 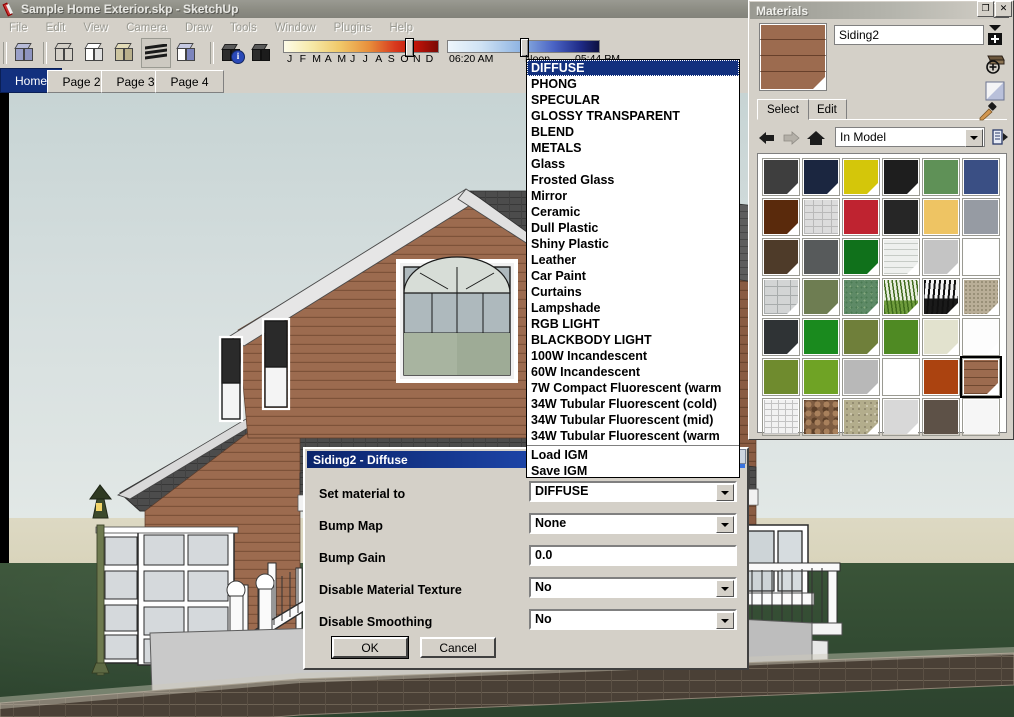 What do you see at coordinates (861, 337) in the screenshot?
I see `material-swatch-olive-mid` at bounding box center [861, 337].